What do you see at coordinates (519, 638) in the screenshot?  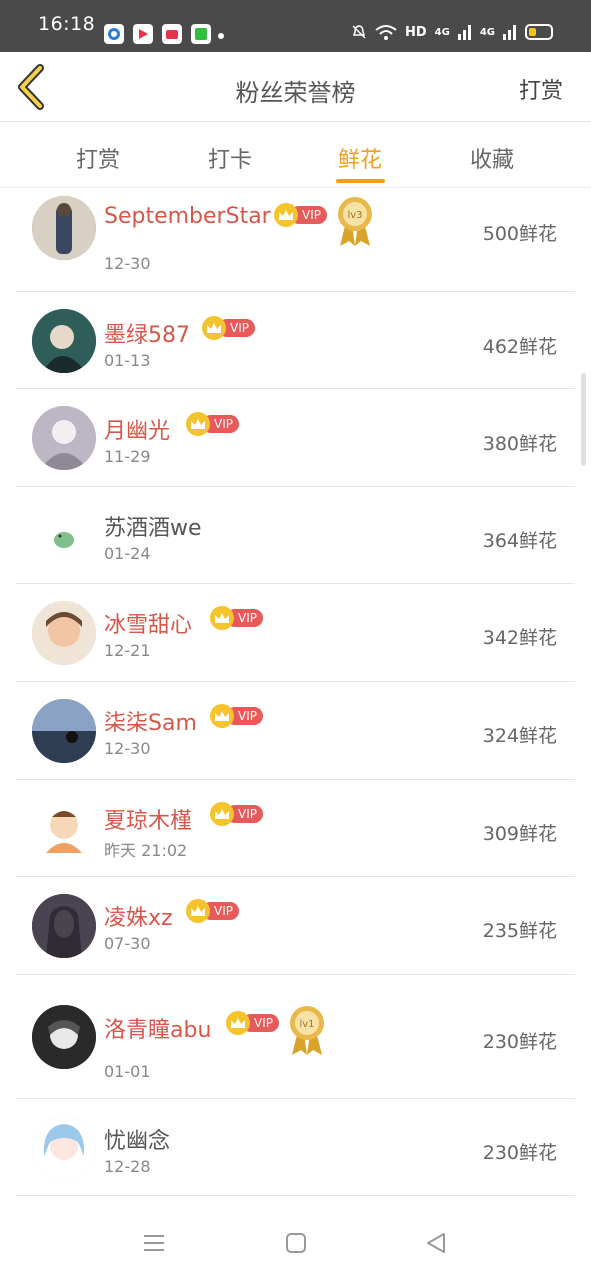 I see `flower-count: 342鲜花` at bounding box center [519, 638].